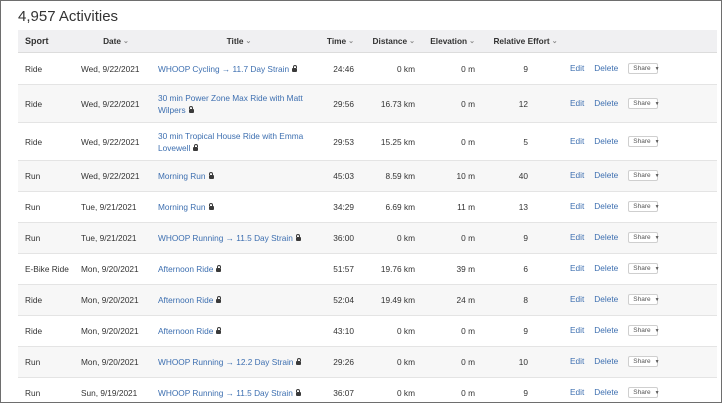  What do you see at coordinates (525, 331) in the screenshot?
I see `activity-relative-effort: 9` at bounding box center [525, 331].